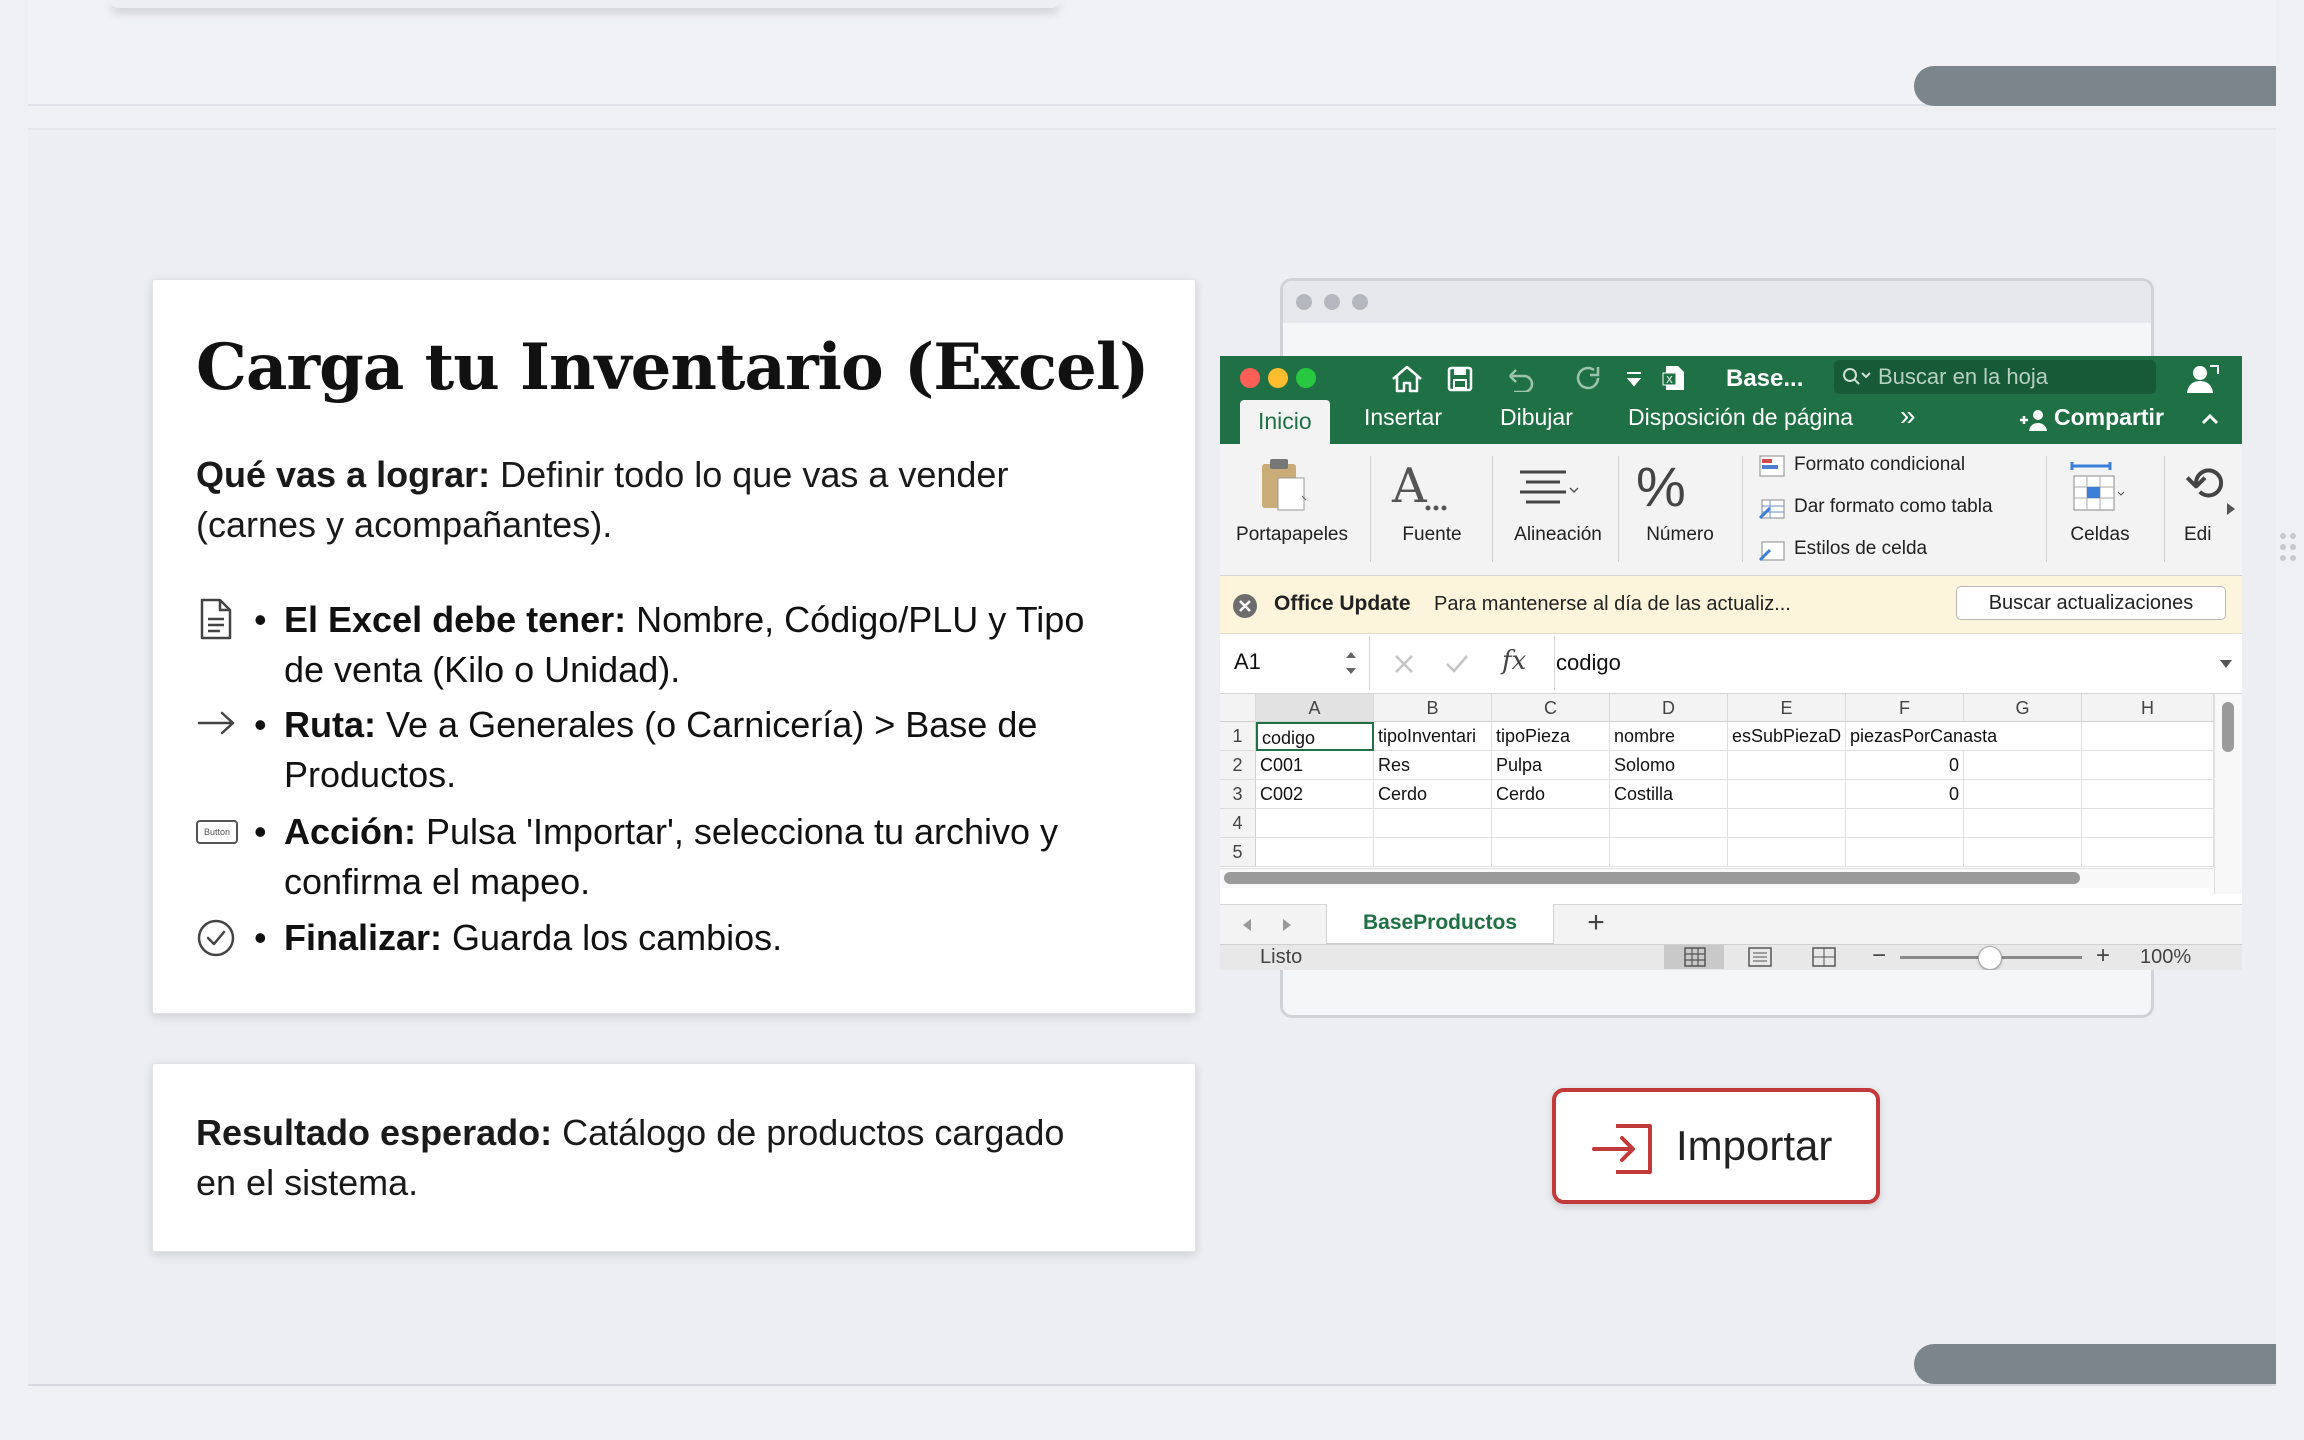 This screenshot has height=1440, width=2304. Describe the element at coordinates (1433, 708) in the screenshot. I see `column-header: B` at that location.